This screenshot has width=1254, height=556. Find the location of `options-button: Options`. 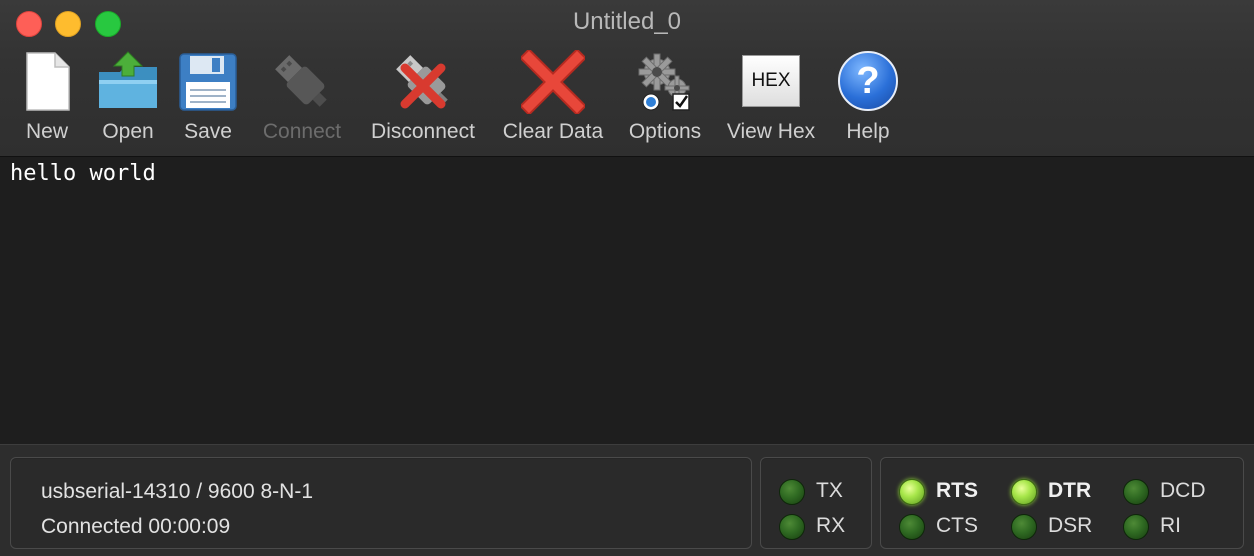

options-button: Options is located at coordinates (665, 99).